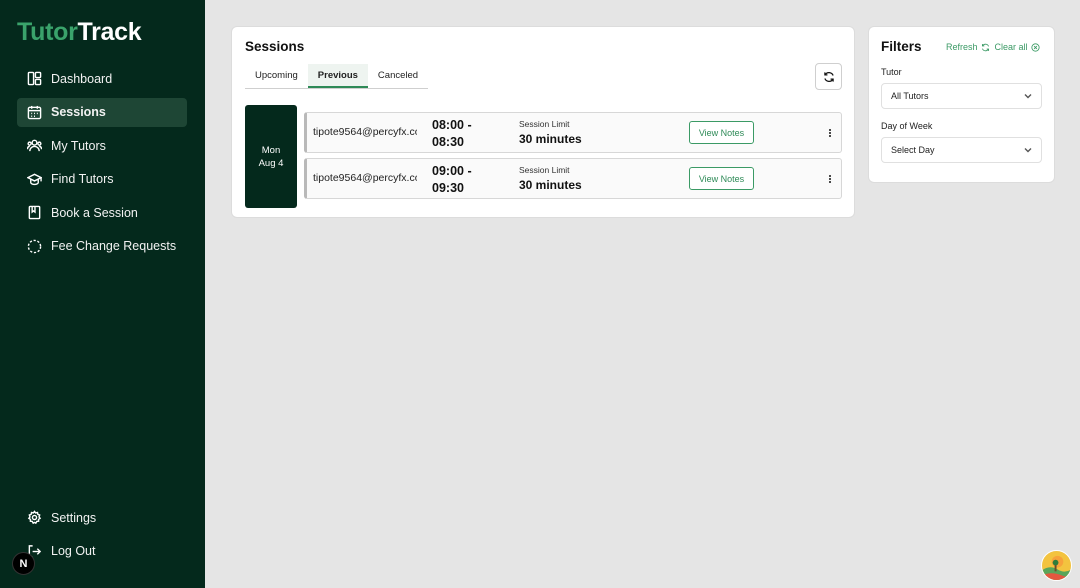 This screenshot has height=588, width=1080. I want to click on tutor-select-value: All Tutors, so click(910, 96).